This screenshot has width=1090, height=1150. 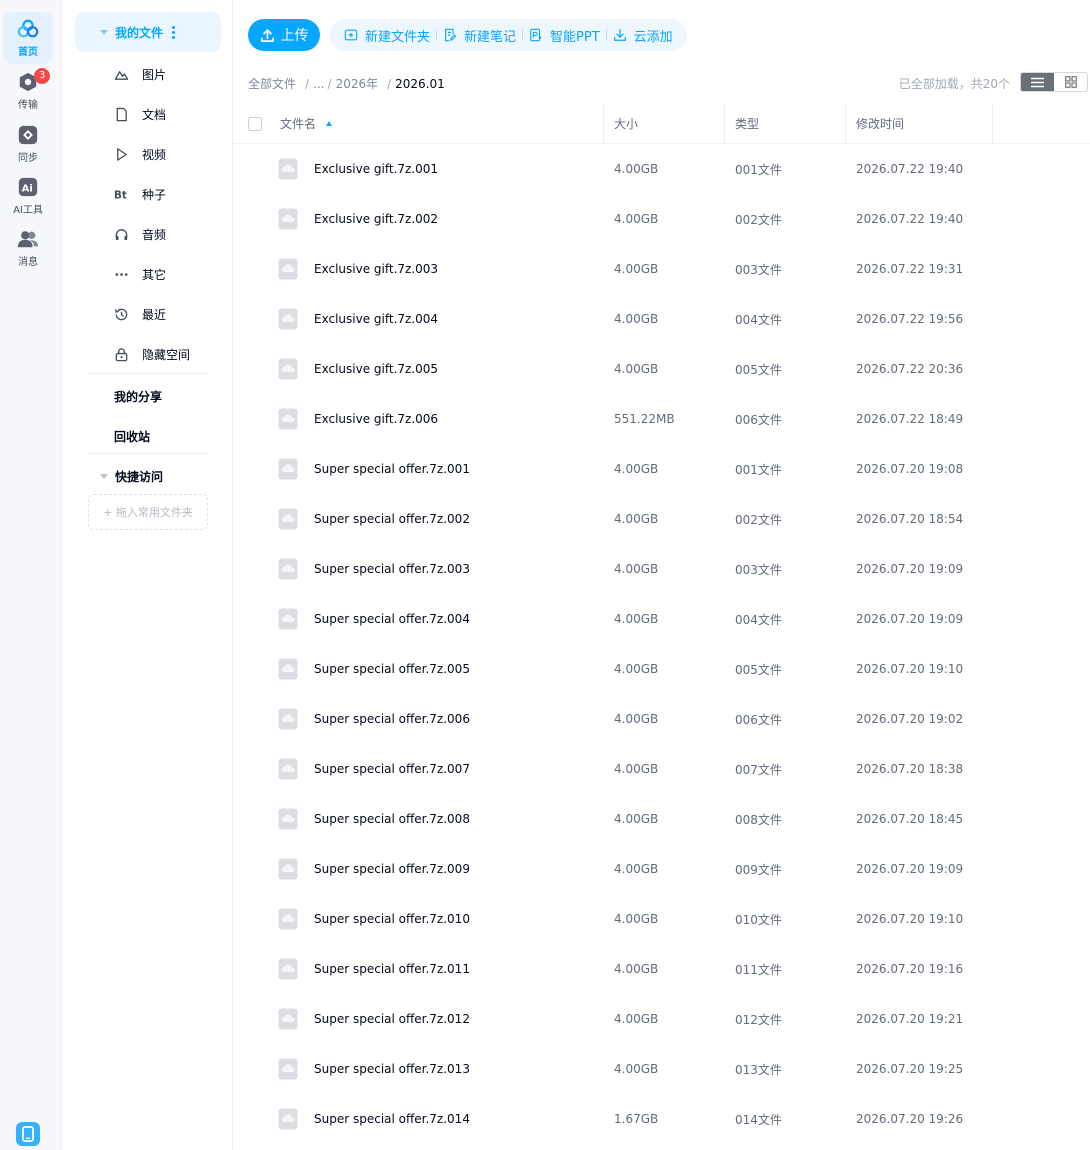 I want to click on column-type: 类型, so click(x=747, y=123).